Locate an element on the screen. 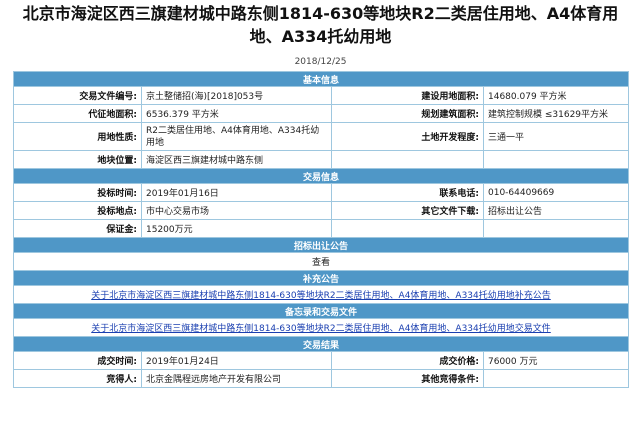 The height and width of the screenshot is (421, 641). section-row-supplement: 补充公告 is located at coordinates (321, 278).